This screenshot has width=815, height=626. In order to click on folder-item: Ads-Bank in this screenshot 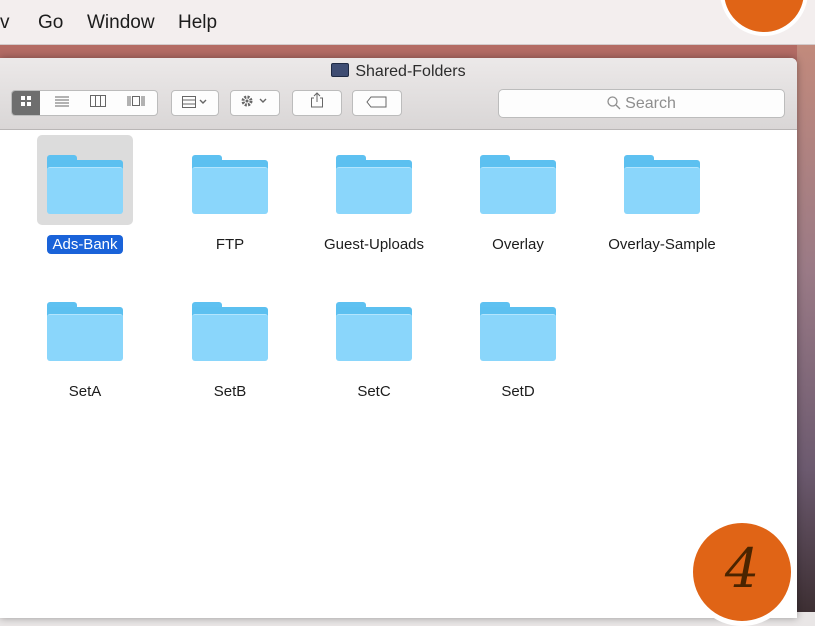, I will do `click(85, 194)`.